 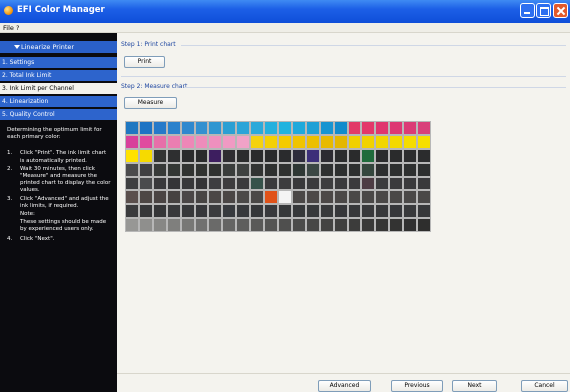 What do you see at coordinates (148, 44) in the screenshot?
I see `step1-title: Step 1: Print chart` at bounding box center [148, 44].